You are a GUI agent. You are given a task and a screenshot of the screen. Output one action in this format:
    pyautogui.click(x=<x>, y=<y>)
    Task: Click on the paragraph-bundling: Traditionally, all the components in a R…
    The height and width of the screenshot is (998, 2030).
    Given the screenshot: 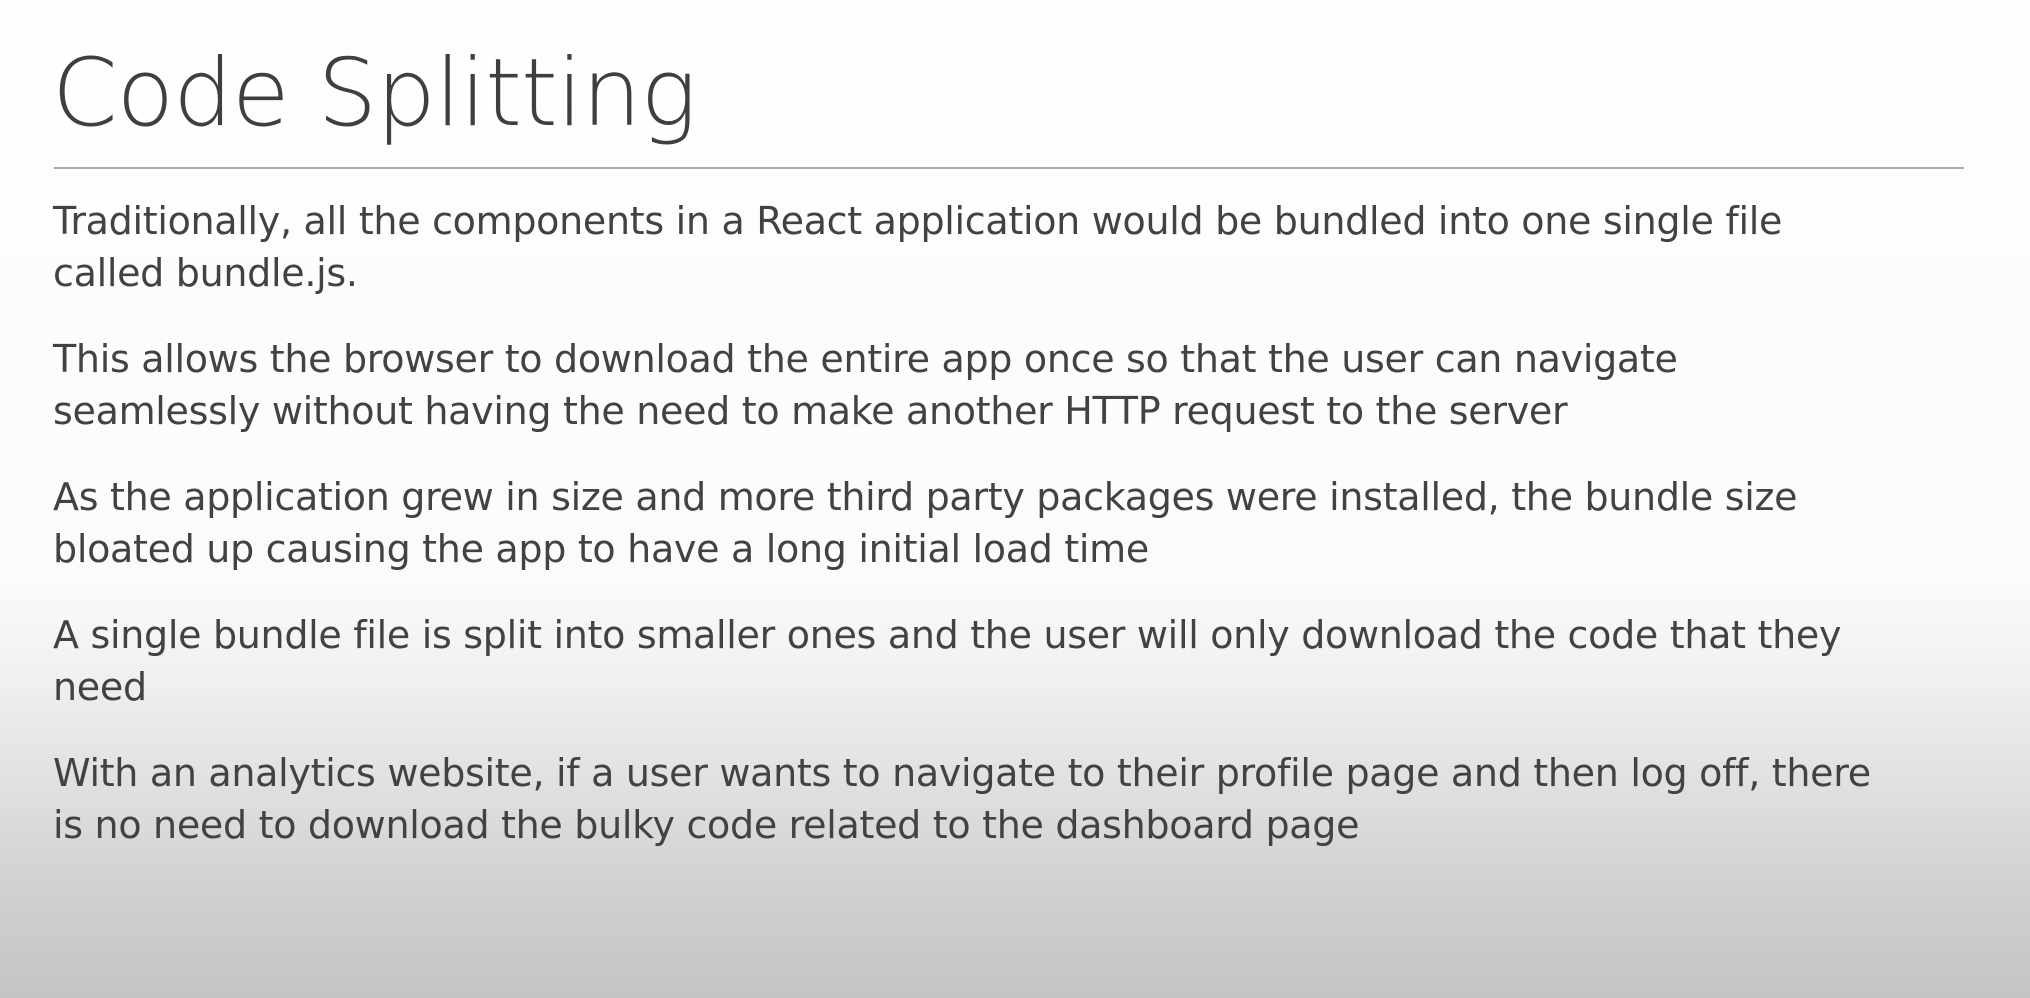 What is the action you would take?
    pyautogui.click(x=1013, y=247)
    